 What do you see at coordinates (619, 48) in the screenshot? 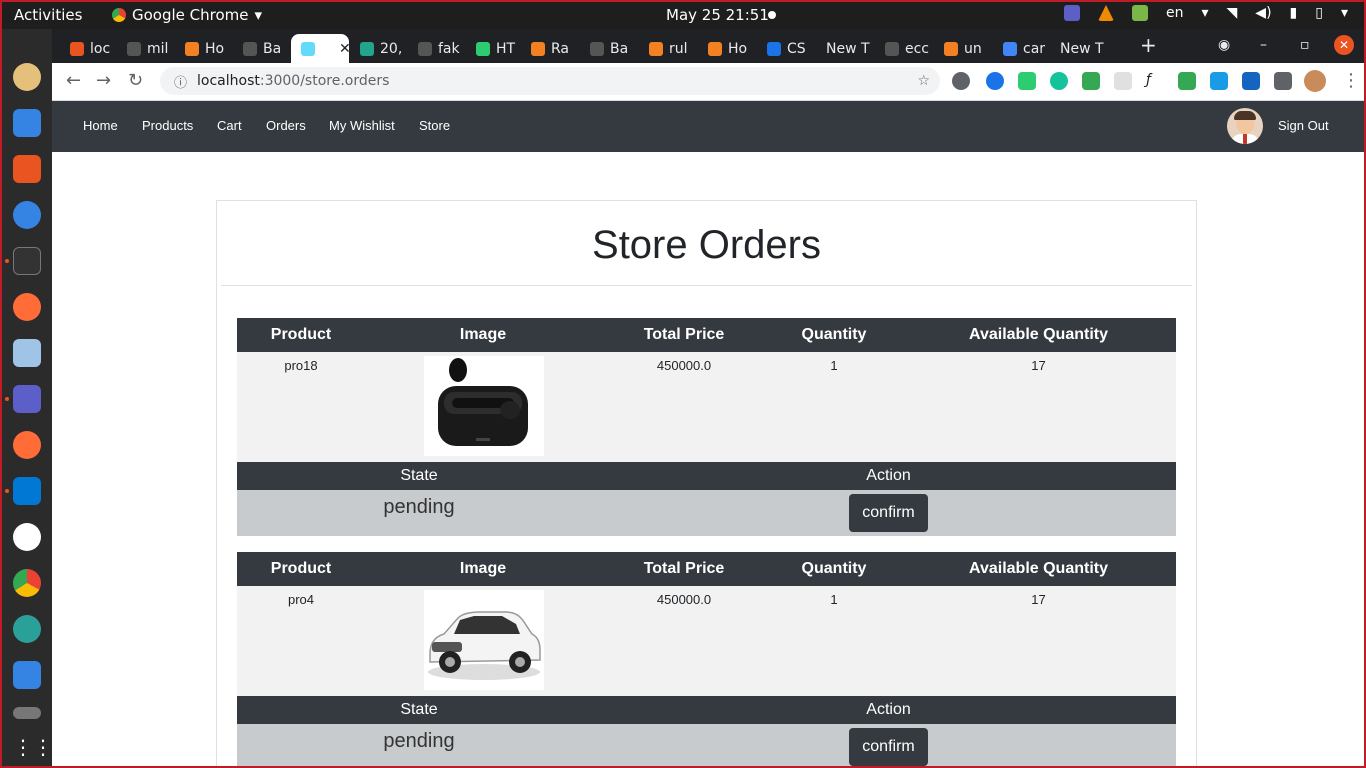
I see `tab-label: Ba` at bounding box center [619, 48].